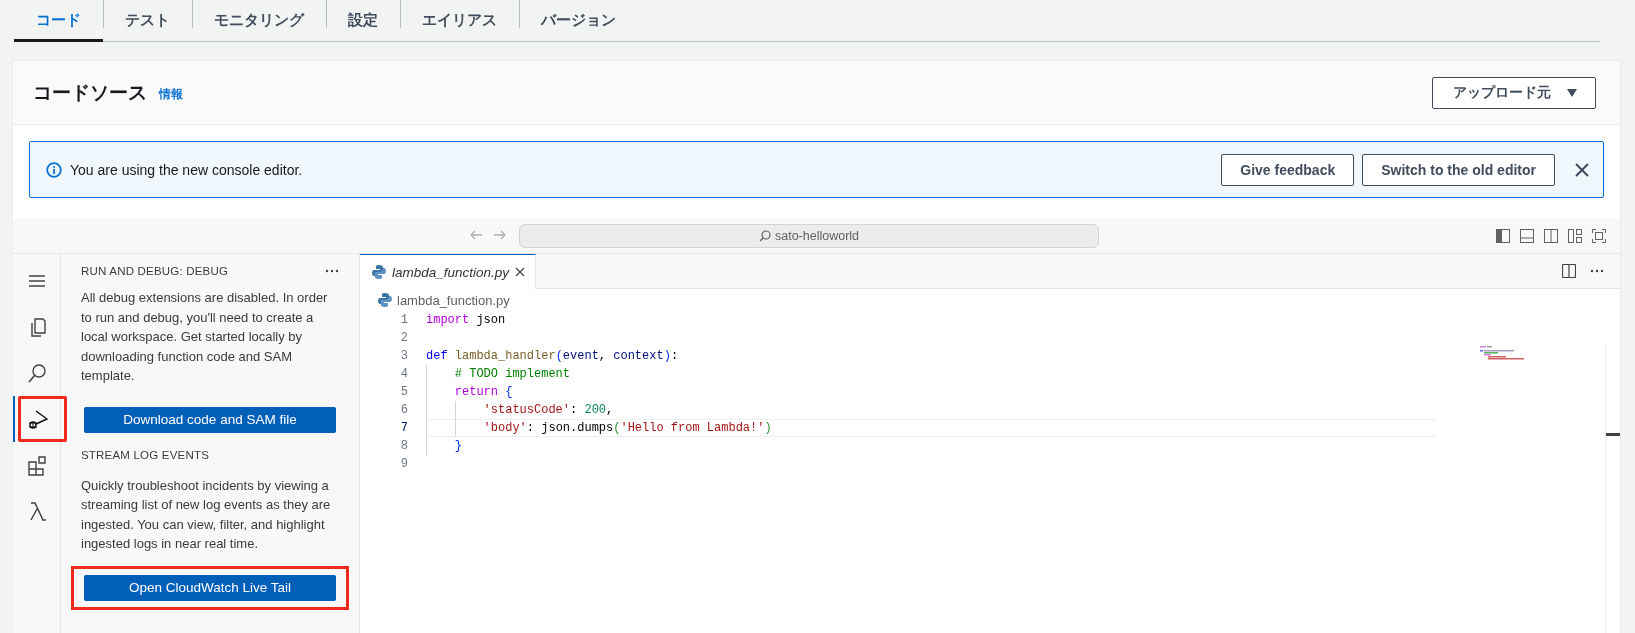  What do you see at coordinates (186, 169) in the screenshot?
I see `alert-message: You are using the new console editor.` at bounding box center [186, 169].